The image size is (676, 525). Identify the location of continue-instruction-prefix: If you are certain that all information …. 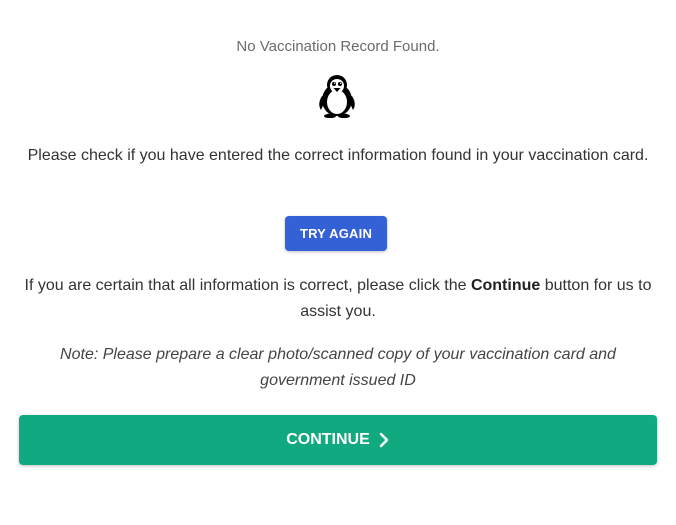
(247, 285).